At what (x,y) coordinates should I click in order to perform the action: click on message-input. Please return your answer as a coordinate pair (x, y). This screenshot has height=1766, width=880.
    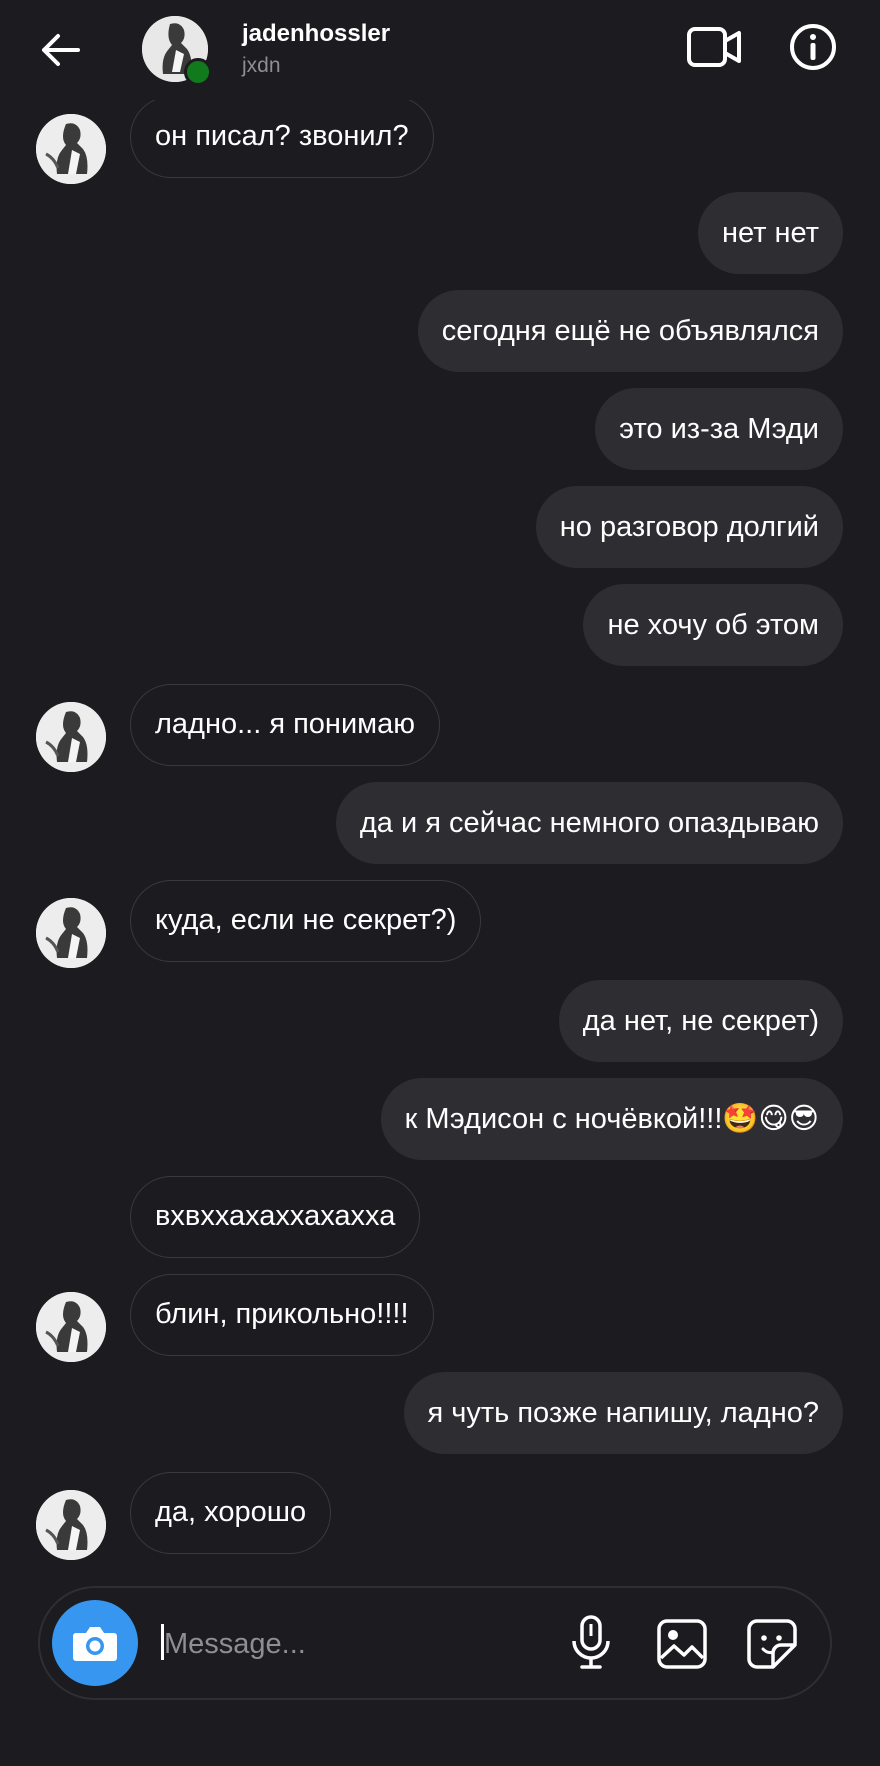
    Looking at the image, I should click on (354, 1644).